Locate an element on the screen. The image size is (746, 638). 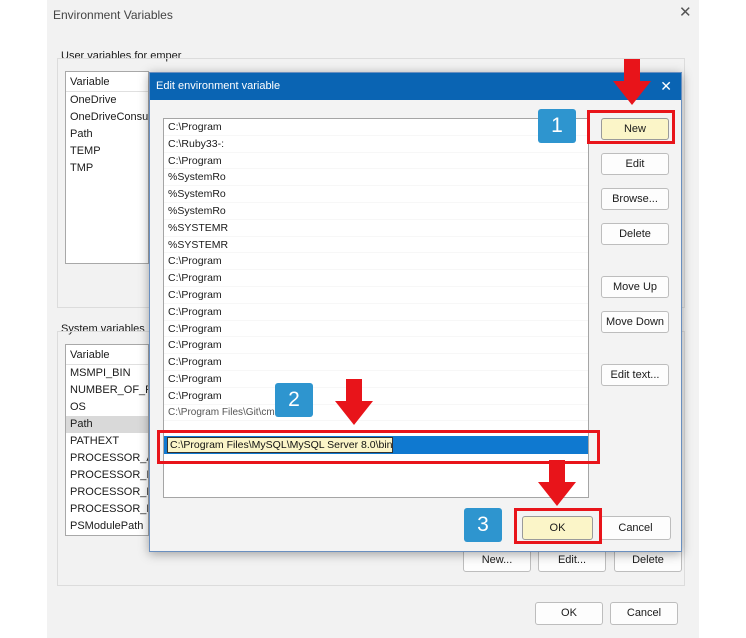
list-item: TMP is located at coordinates (107, 168).